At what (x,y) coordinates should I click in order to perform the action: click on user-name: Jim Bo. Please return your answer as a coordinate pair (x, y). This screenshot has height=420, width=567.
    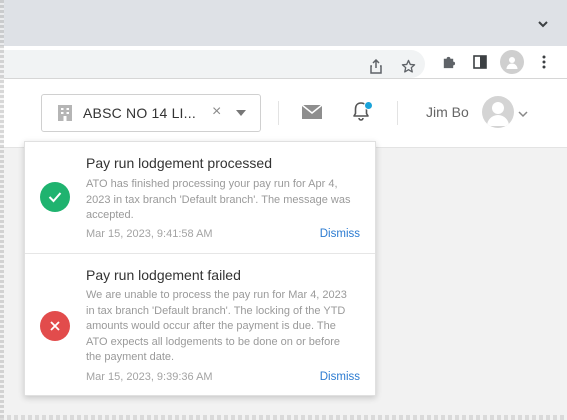
    Looking at the image, I should click on (447, 112).